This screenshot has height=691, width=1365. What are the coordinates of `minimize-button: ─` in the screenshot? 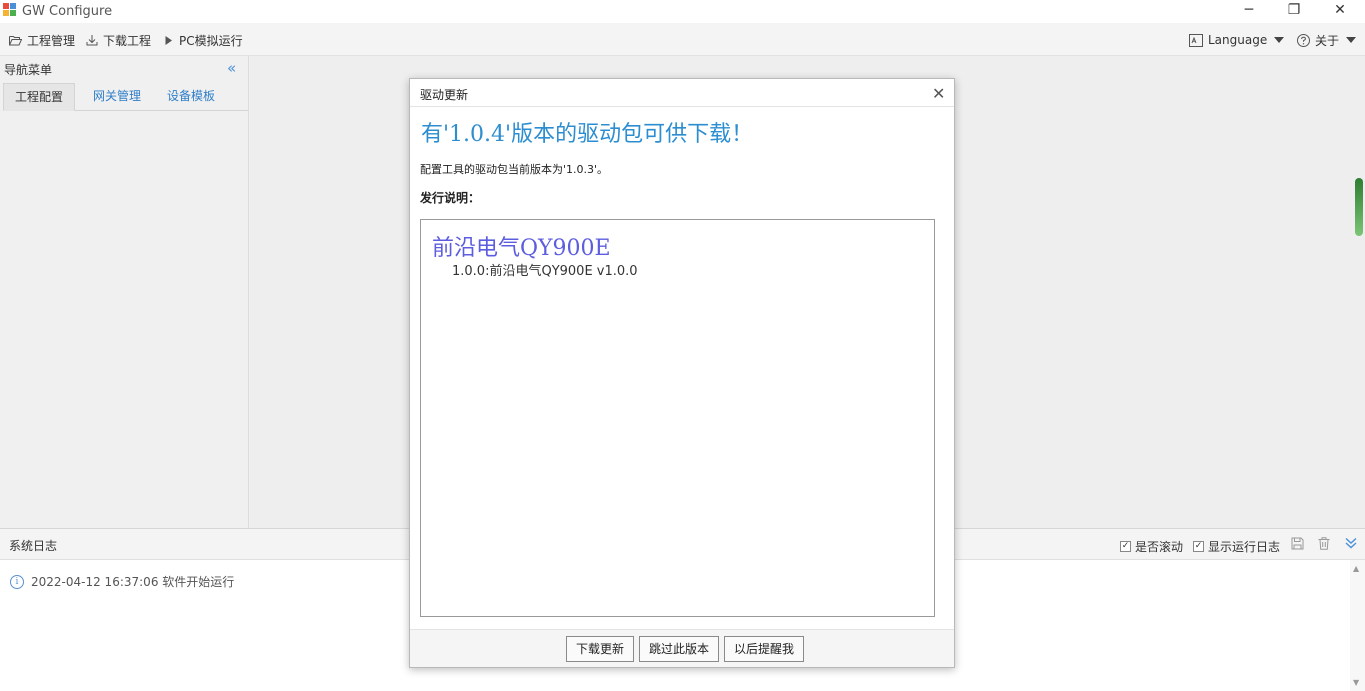 It's located at (1249, 11).